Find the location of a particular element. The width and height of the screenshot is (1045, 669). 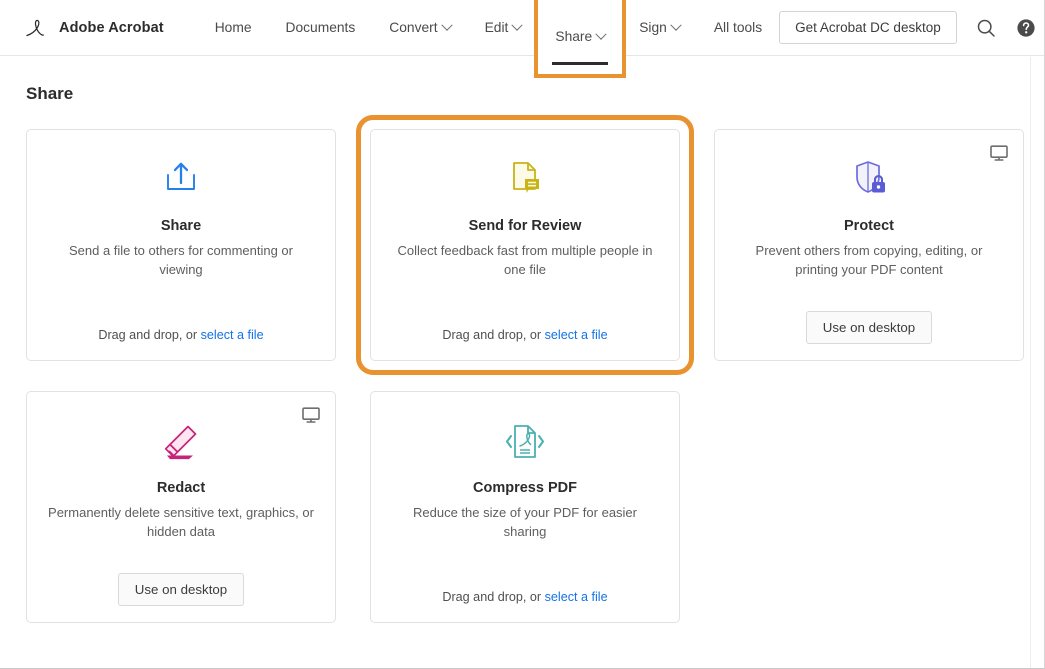

nav-item-label: Edit is located at coordinates (496, 27).